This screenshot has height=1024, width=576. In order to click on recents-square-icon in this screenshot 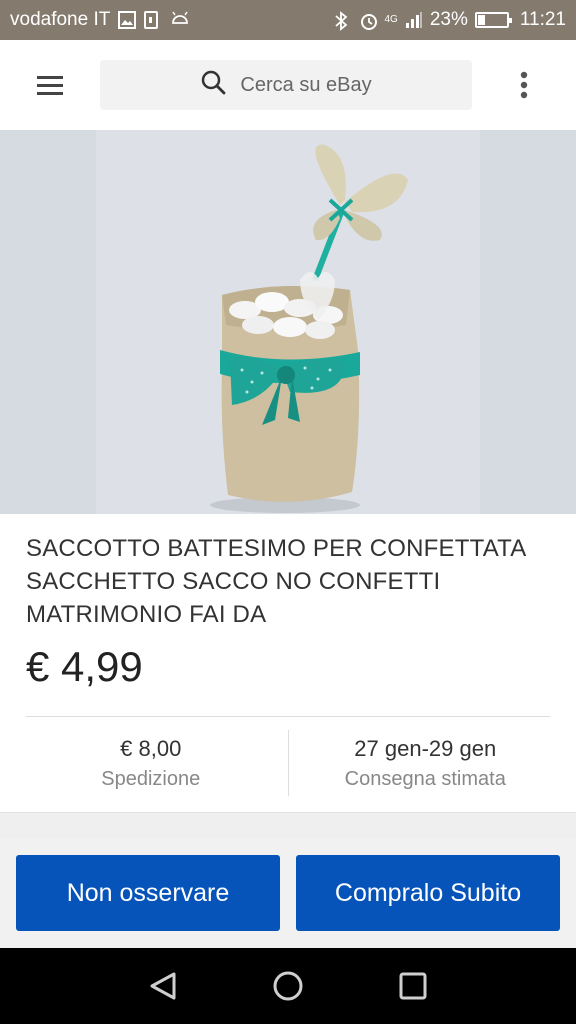, I will do `click(413, 986)`.